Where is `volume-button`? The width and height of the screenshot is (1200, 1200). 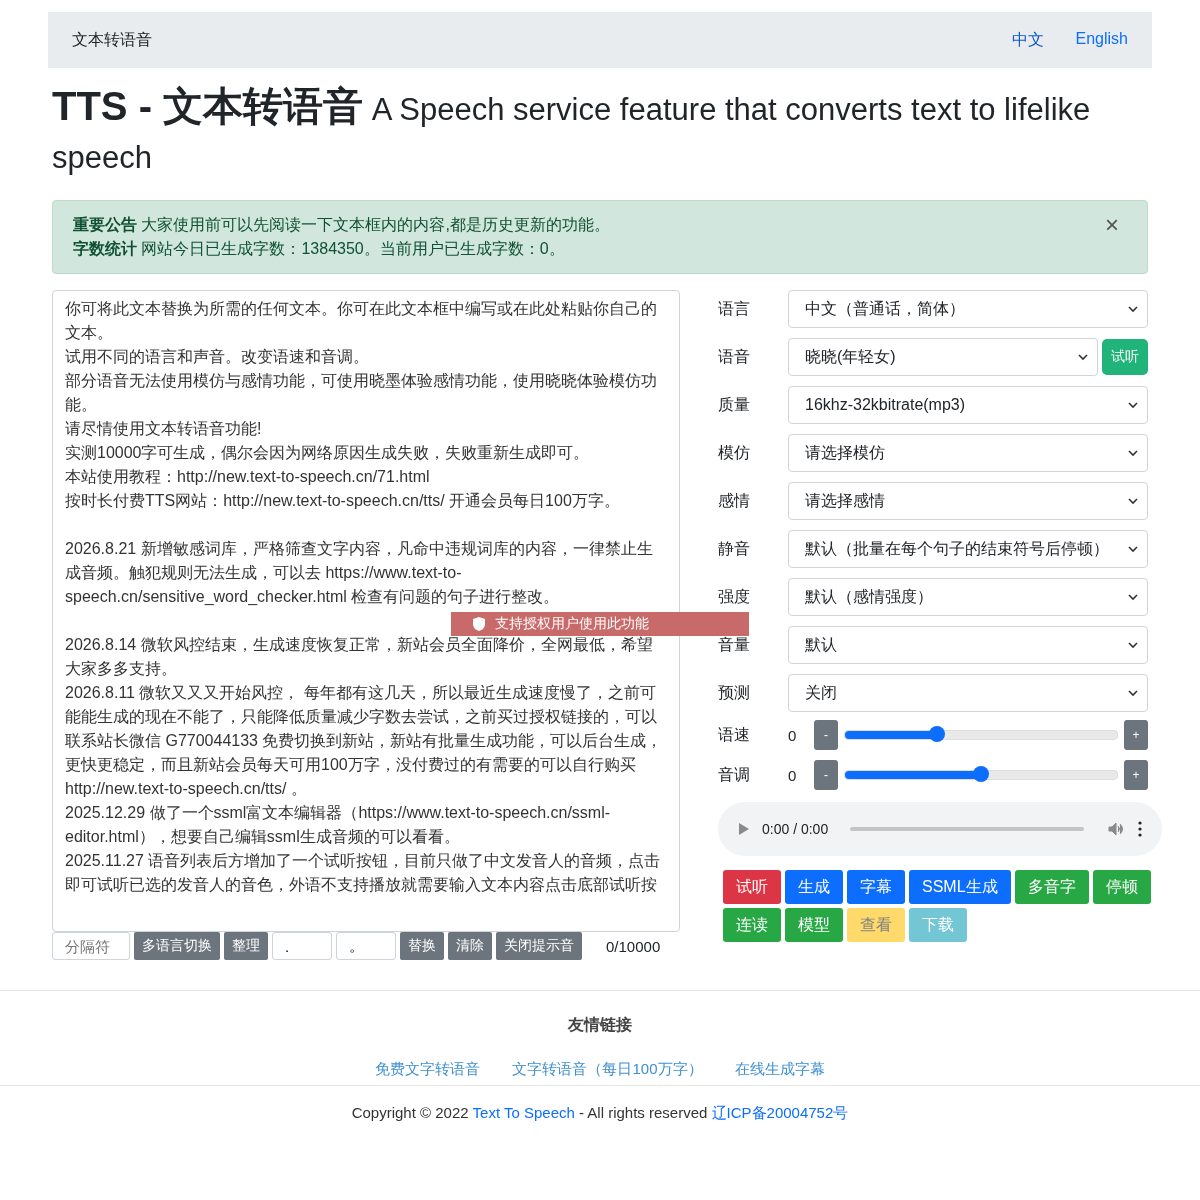 volume-button is located at coordinates (1116, 829).